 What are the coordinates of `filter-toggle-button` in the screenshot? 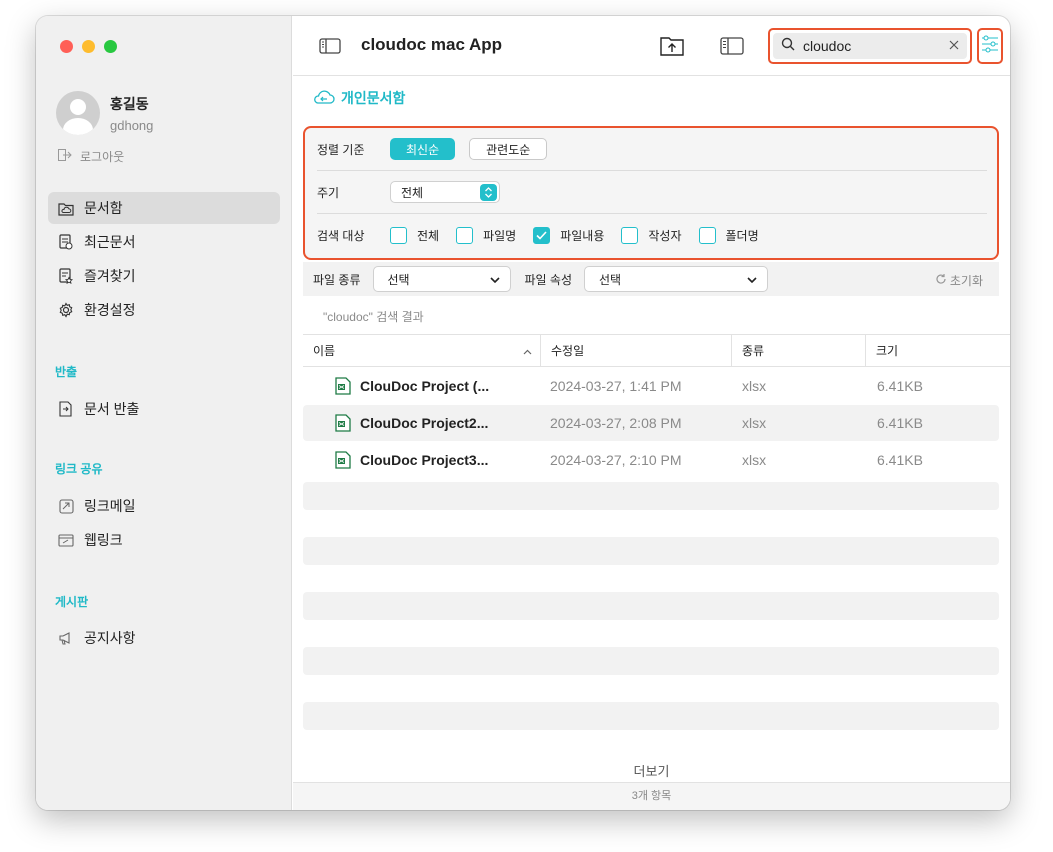 It's located at (990, 46).